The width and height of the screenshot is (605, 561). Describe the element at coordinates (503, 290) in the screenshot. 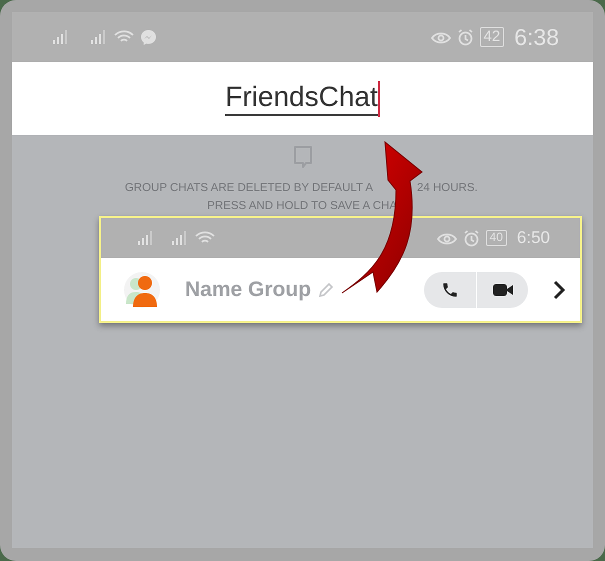

I see `video-camera-icon` at that location.